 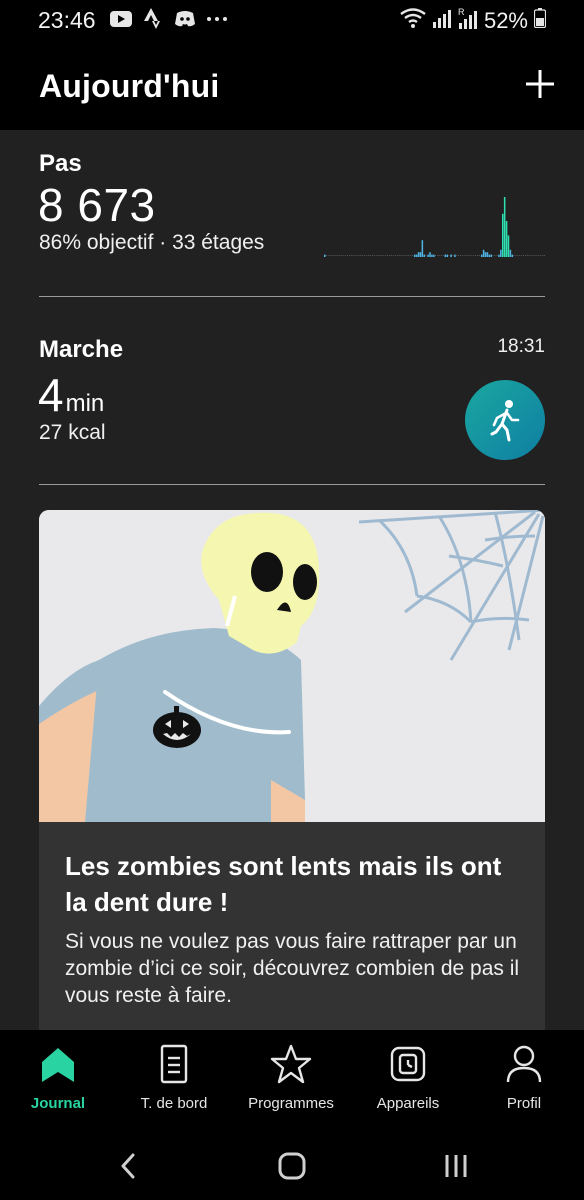 What do you see at coordinates (291, 1064) in the screenshot?
I see `star-icon` at bounding box center [291, 1064].